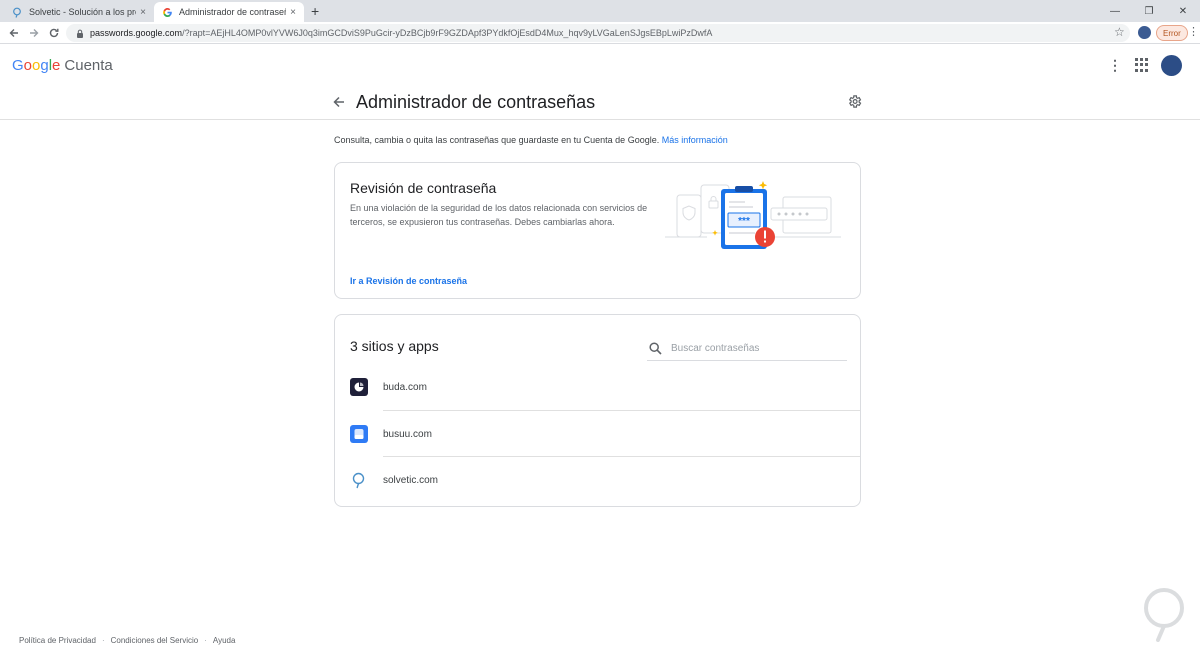  I want to click on reload-icon, so click(54, 33).